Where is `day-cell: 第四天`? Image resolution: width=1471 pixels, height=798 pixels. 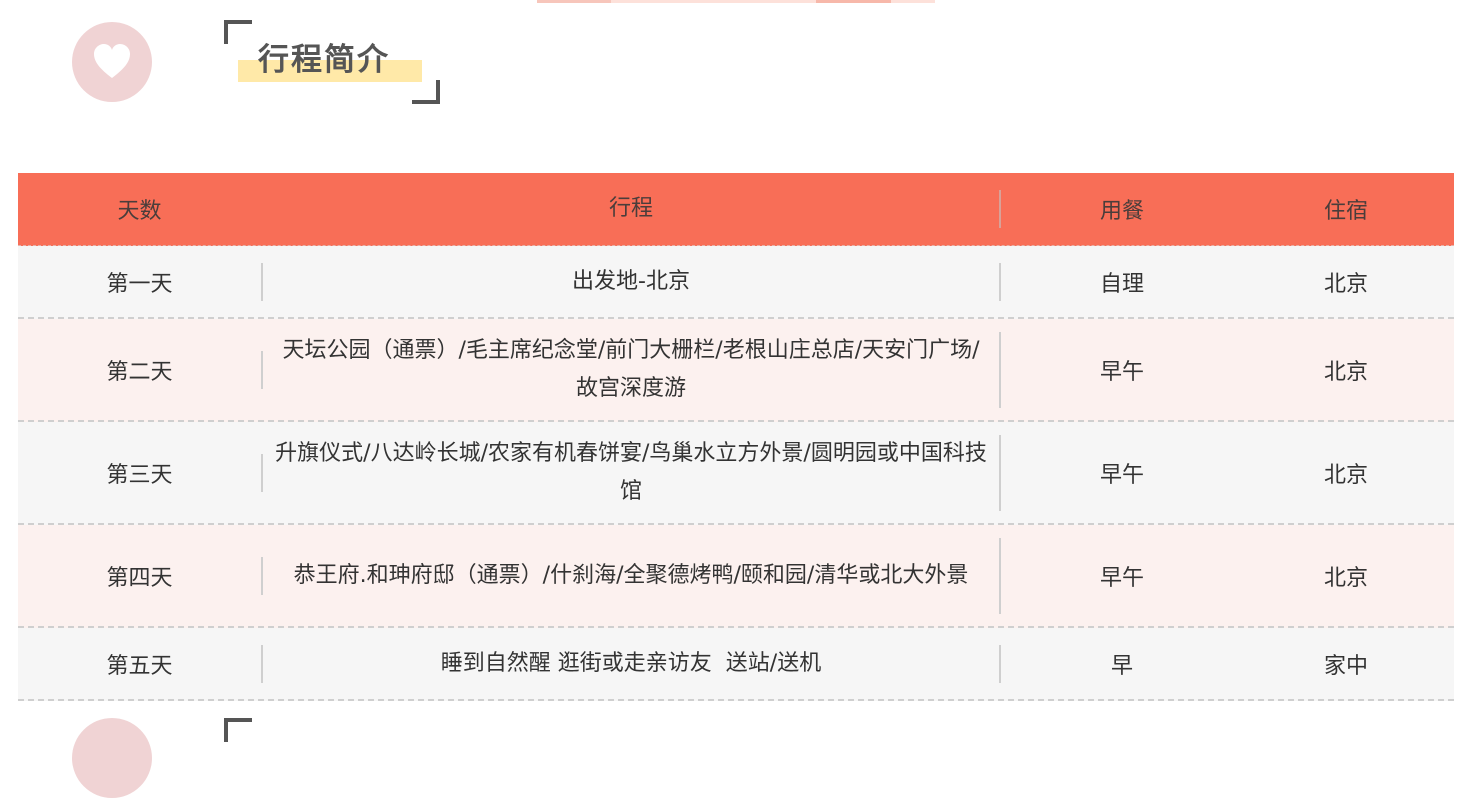
day-cell: 第四天 is located at coordinates (139, 578).